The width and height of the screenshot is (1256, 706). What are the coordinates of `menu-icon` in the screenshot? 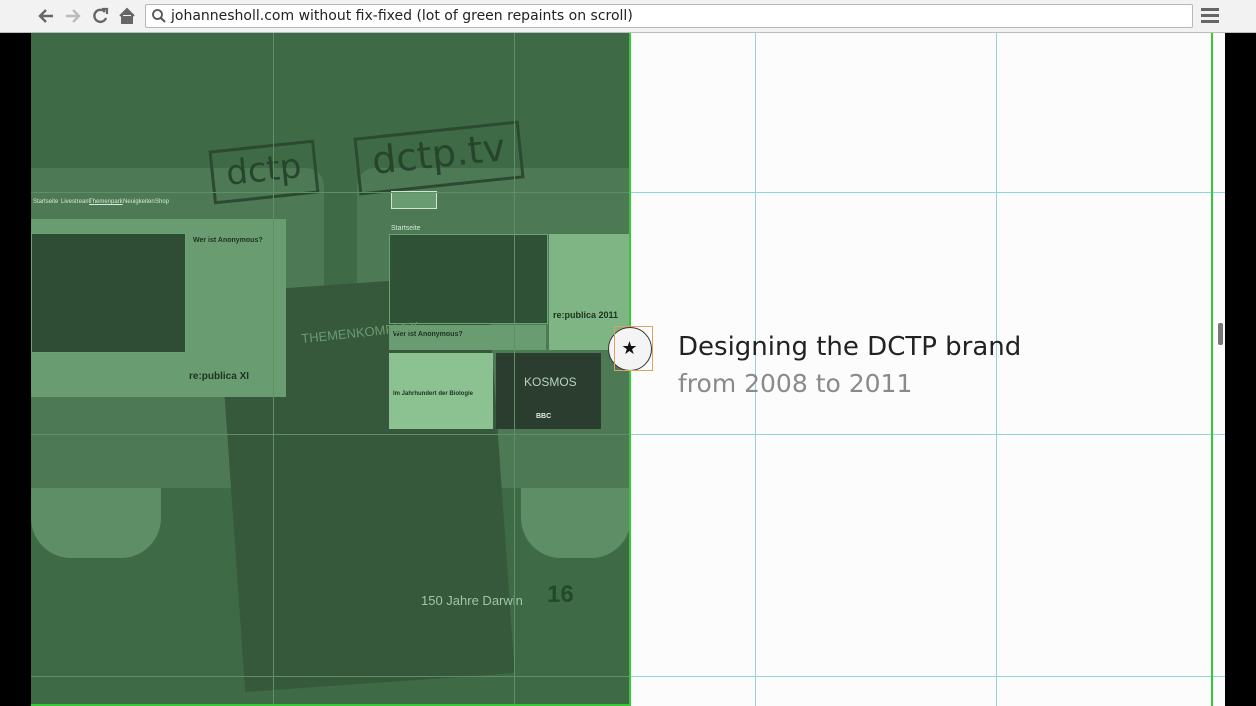 It's located at (1210, 16).